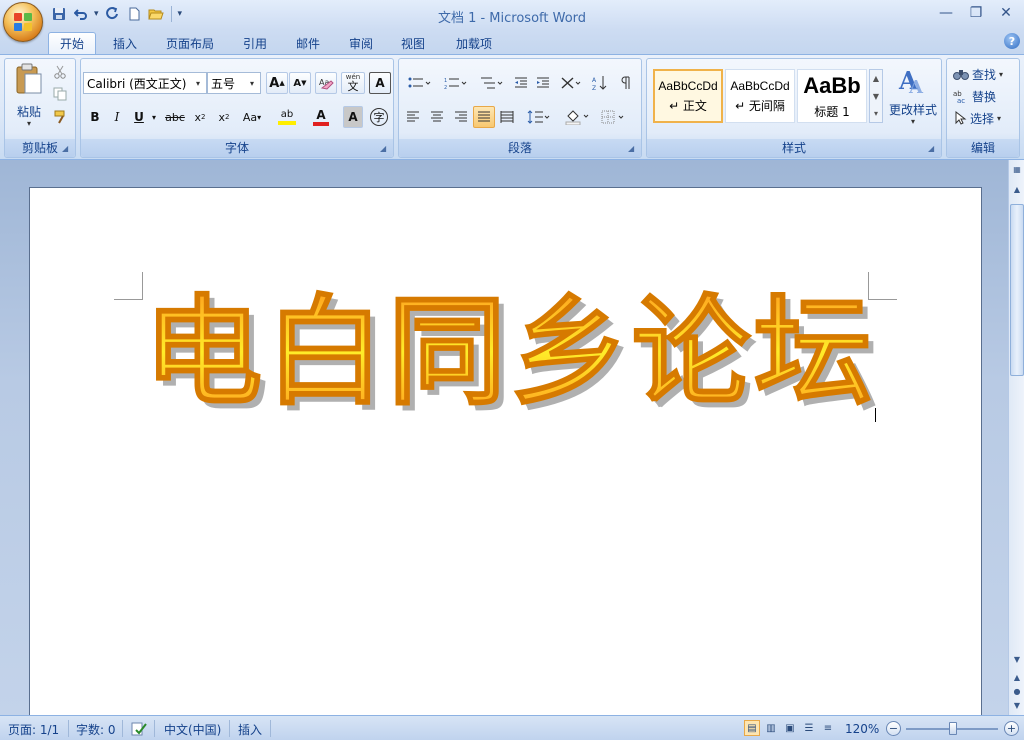 The image size is (1024, 740). What do you see at coordinates (353, 117) in the screenshot?
I see `character-shading-button: A` at bounding box center [353, 117].